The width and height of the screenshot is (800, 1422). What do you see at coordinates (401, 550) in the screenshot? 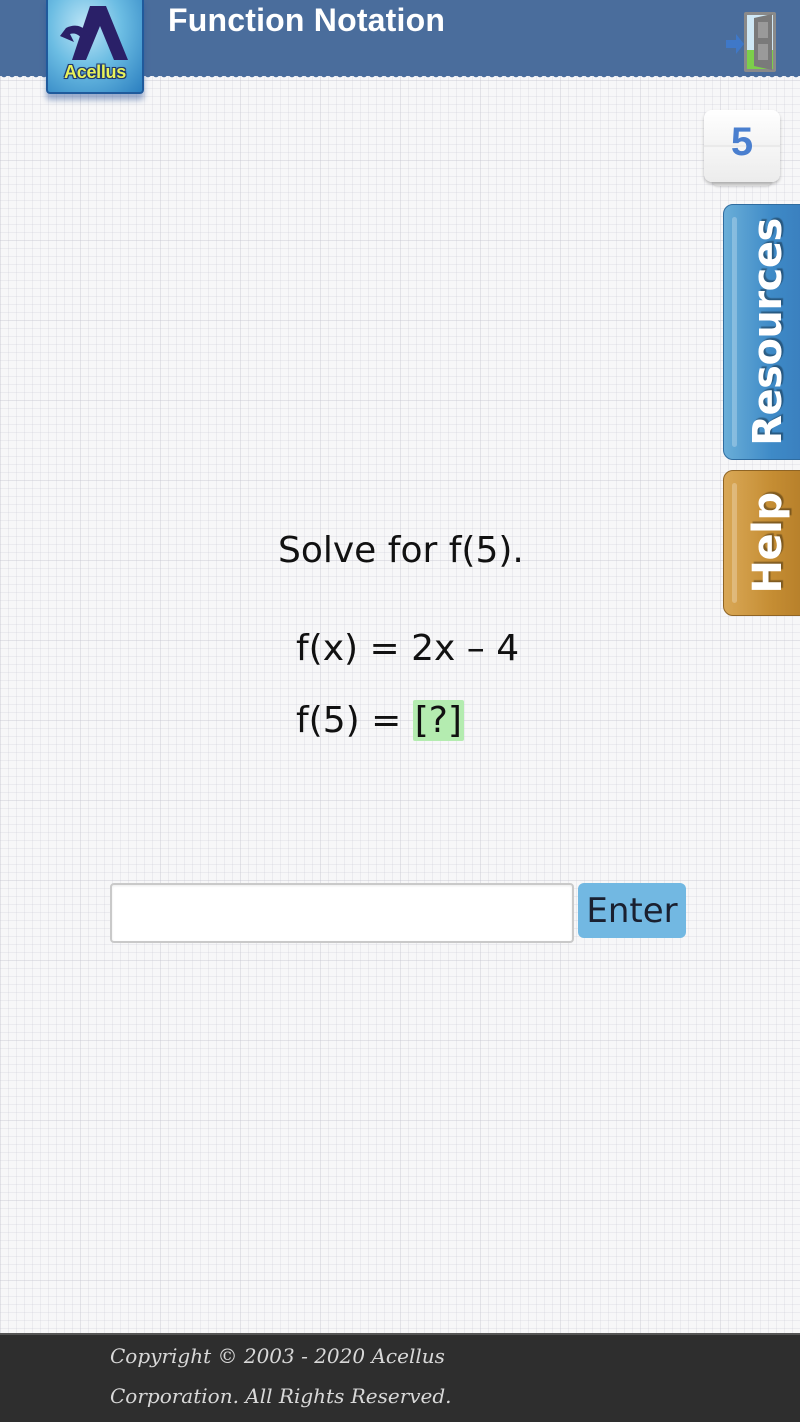
I see `question-prompt: Solve for f(5).` at bounding box center [401, 550].